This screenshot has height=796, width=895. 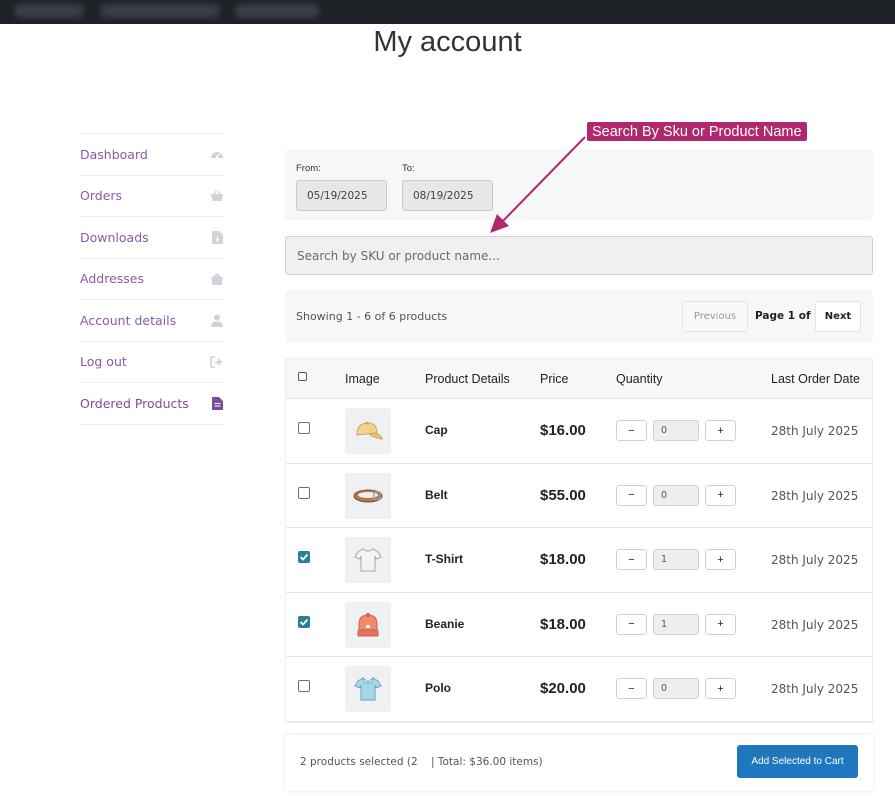 I want to click on nav-item-account-details: Account details, so click(x=152, y=321).